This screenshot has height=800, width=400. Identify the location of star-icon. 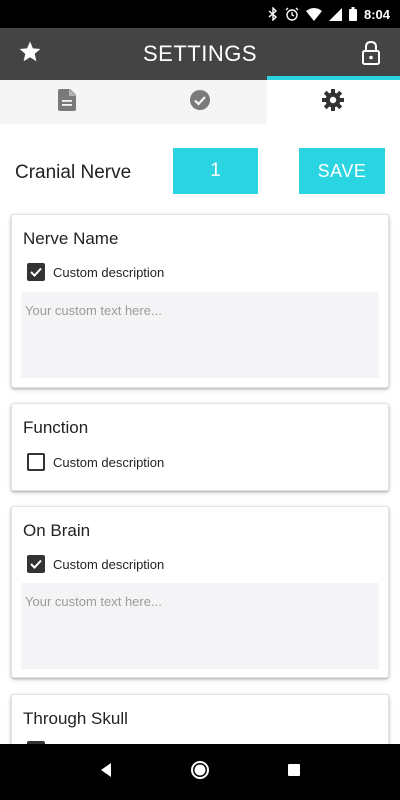
(30, 52).